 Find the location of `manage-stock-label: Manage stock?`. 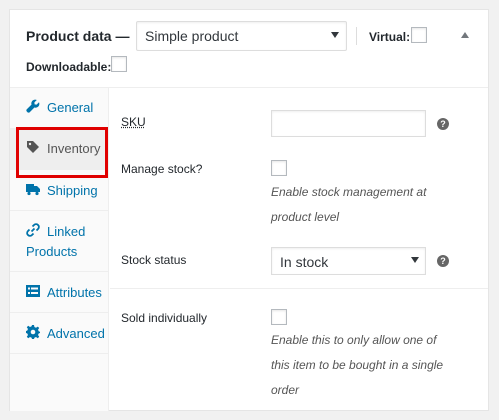

manage-stock-label: Manage stock? is located at coordinates (162, 169).